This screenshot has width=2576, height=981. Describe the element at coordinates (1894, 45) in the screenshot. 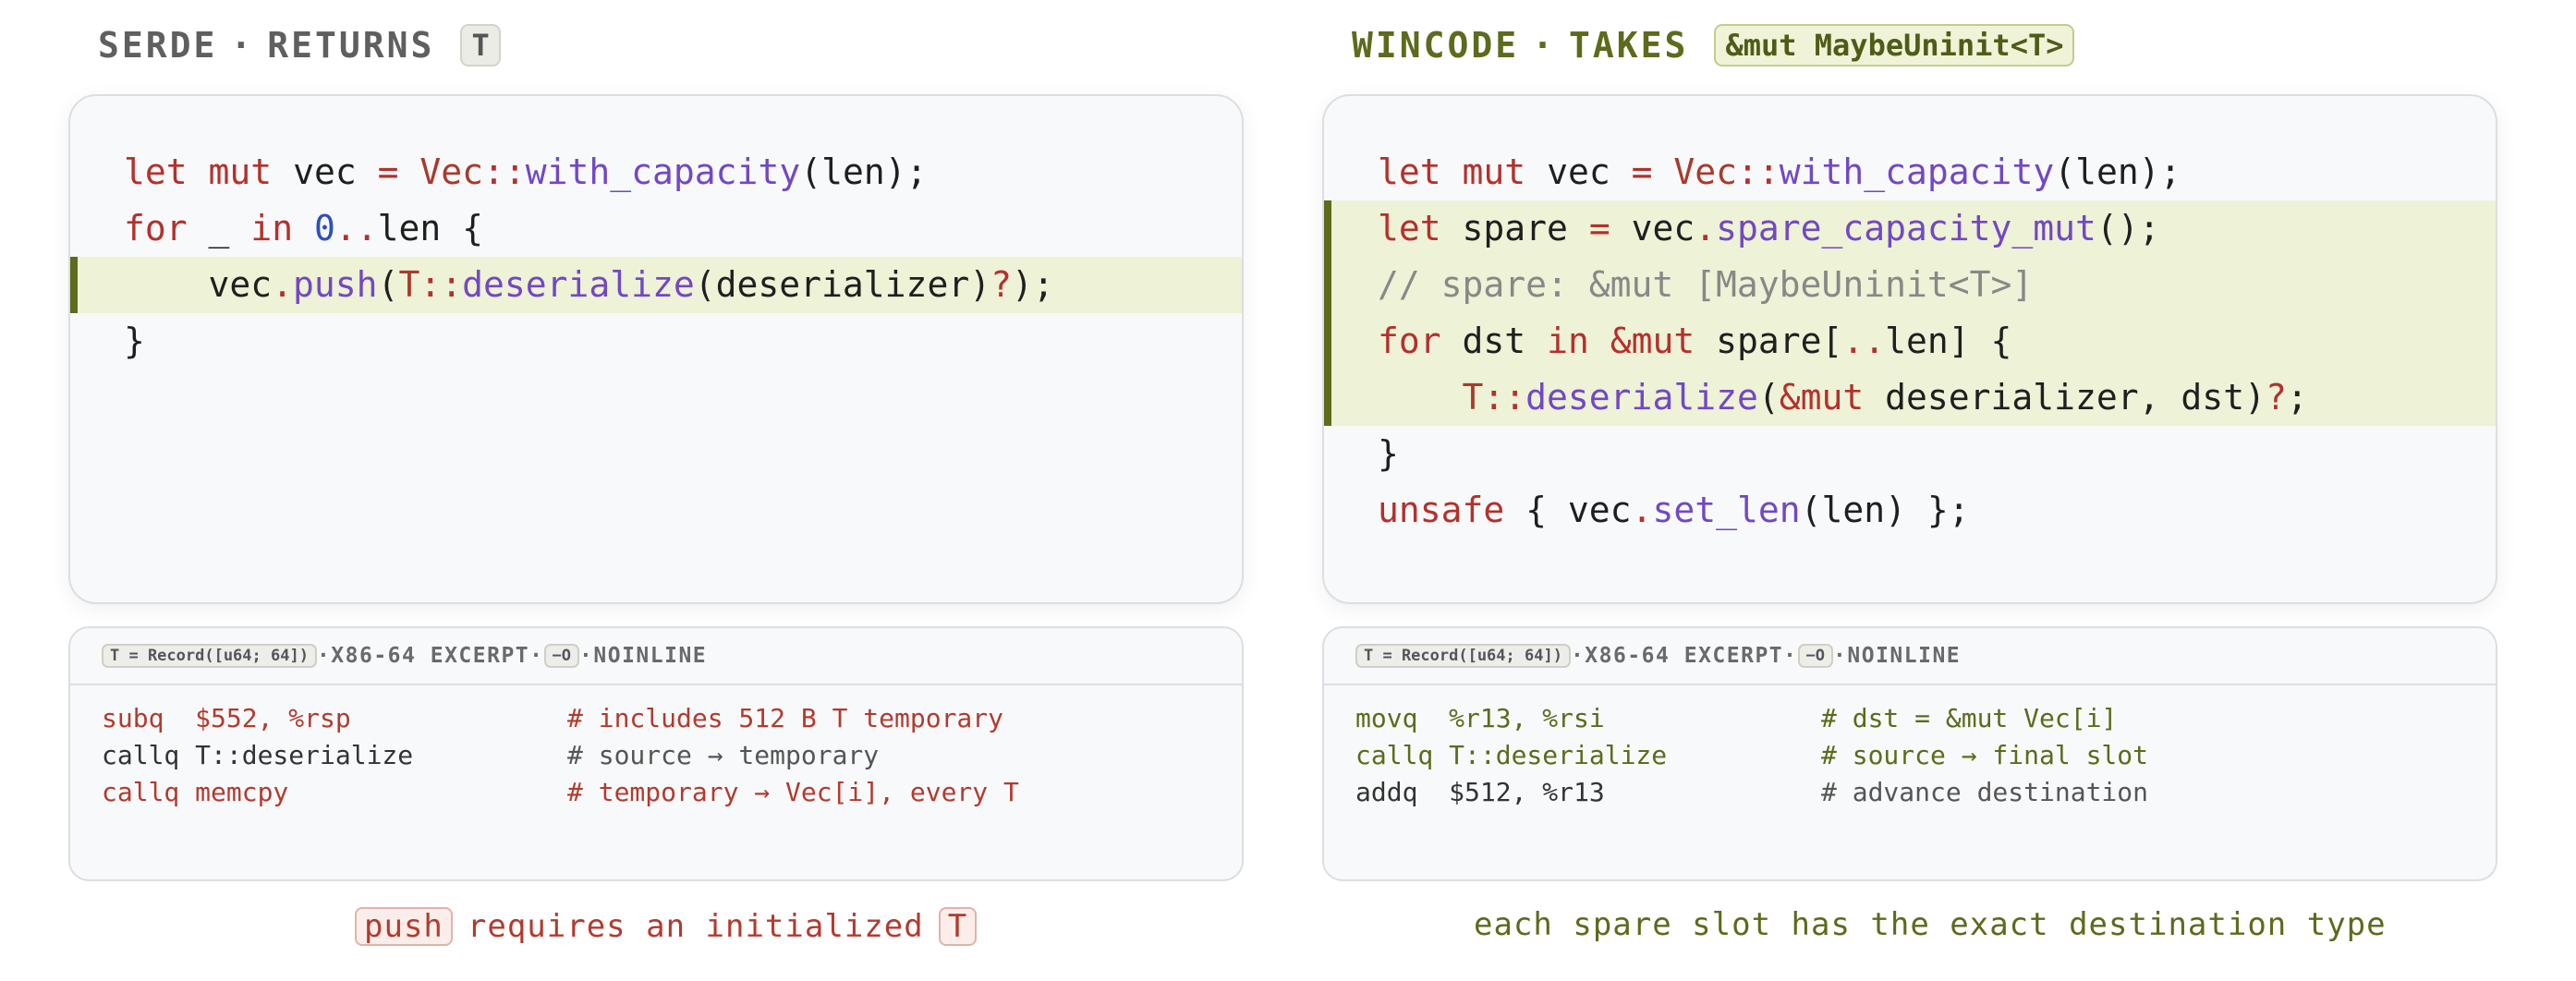

I see `type-pill: &mut MaybeUninit<T>` at that location.